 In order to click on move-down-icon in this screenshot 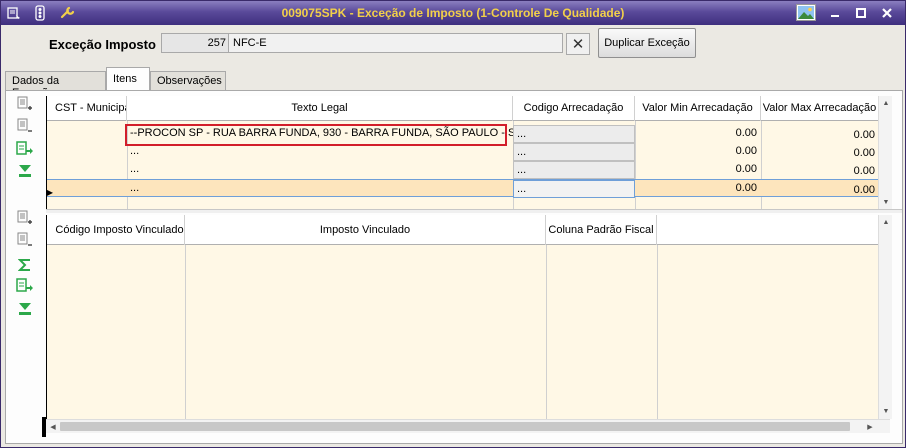, I will do `click(25, 171)`.